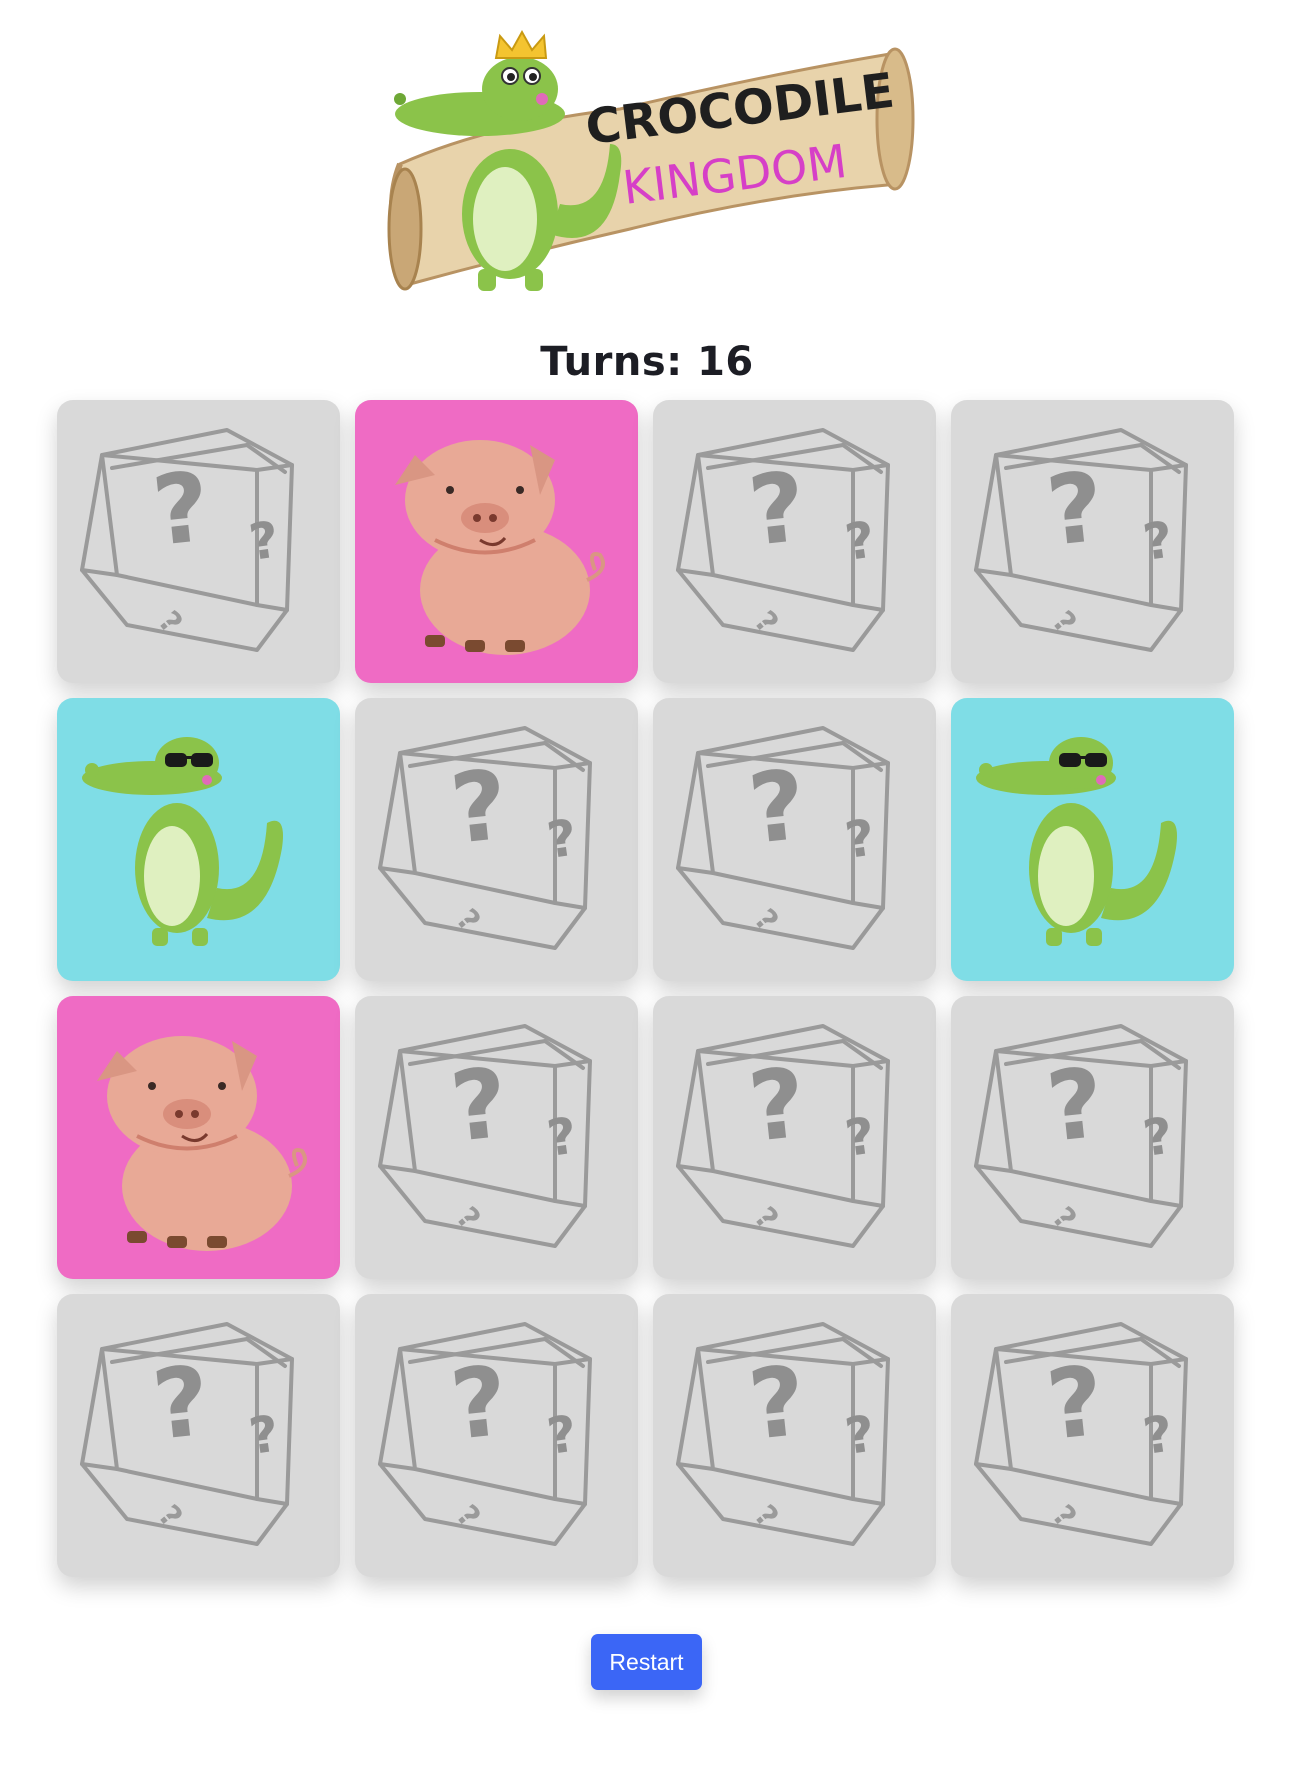 The width and height of the screenshot is (1294, 1766). What do you see at coordinates (646, 1662) in the screenshot?
I see `restart-button: Restart` at bounding box center [646, 1662].